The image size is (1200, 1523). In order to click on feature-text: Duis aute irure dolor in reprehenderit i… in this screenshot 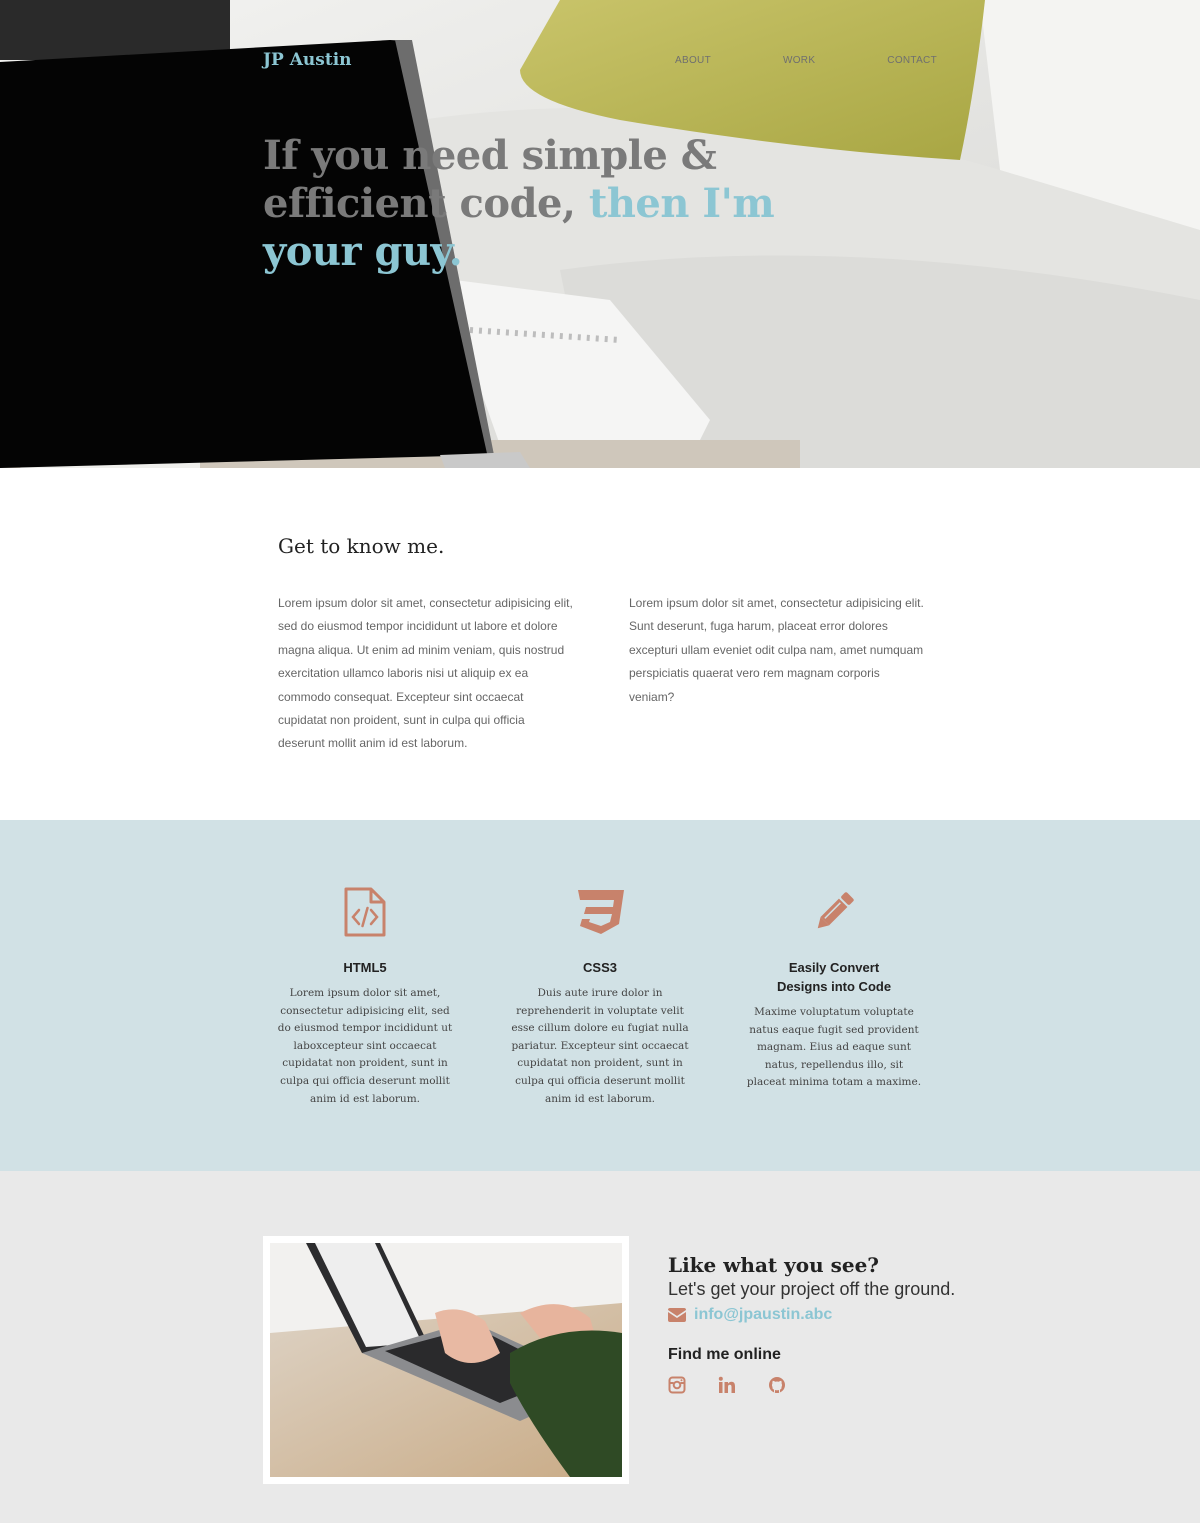, I will do `click(600, 1046)`.